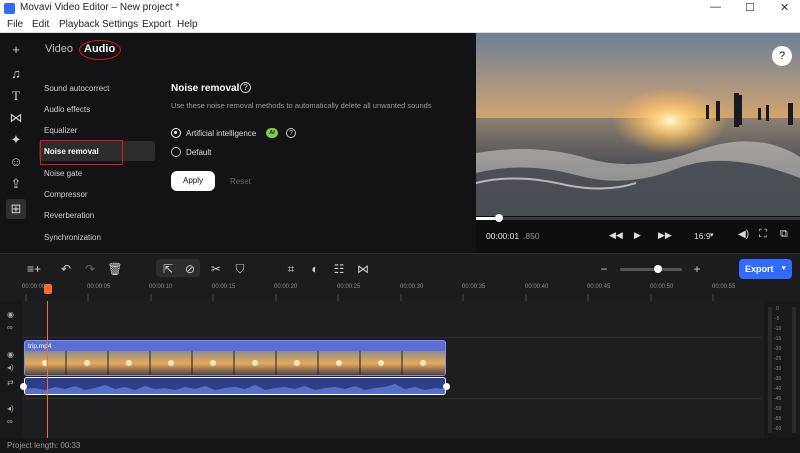 Image resolution: width=800 pixels, height=453 pixels. What do you see at coordinates (778, 359) in the screenshot?
I see `meter-label: -25` at bounding box center [778, 359].